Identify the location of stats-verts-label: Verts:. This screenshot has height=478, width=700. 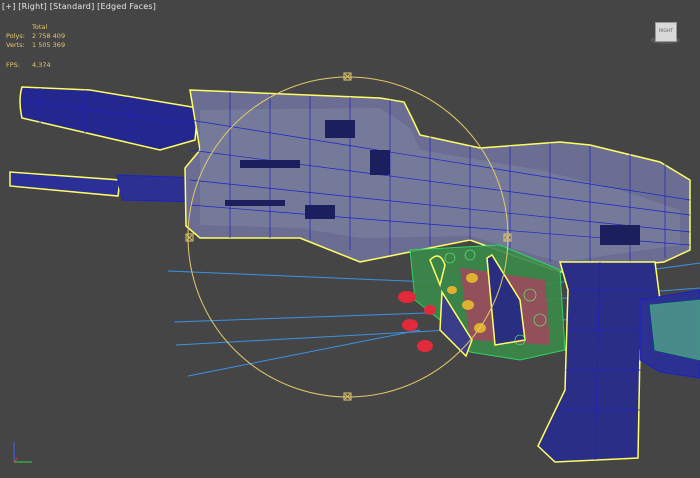
(15, 45).